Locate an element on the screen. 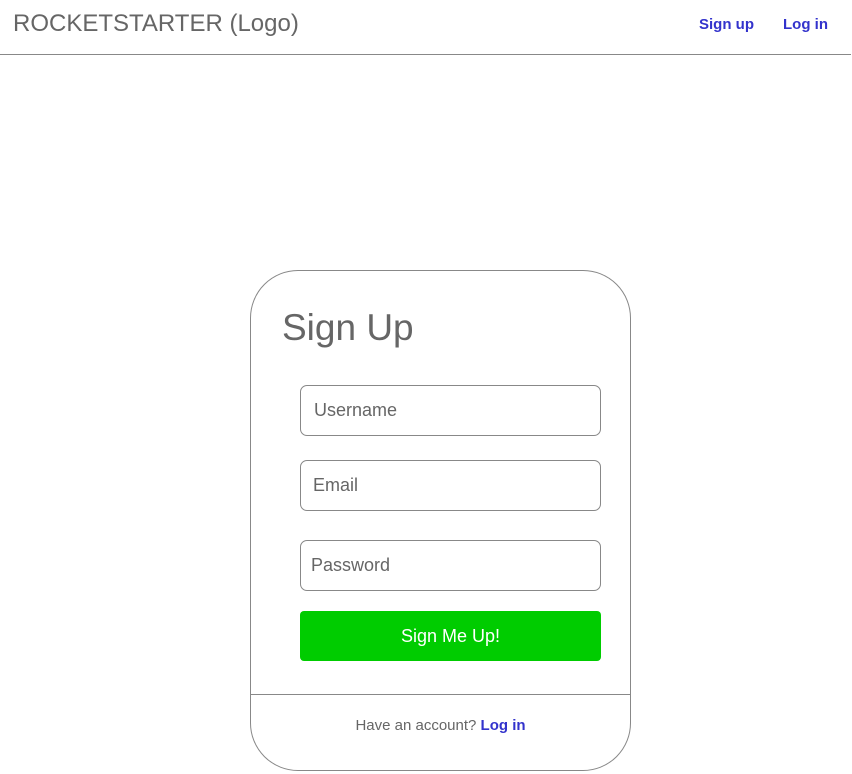  have-account-line: Have an account? Log in is located at coordinates (440, 725).